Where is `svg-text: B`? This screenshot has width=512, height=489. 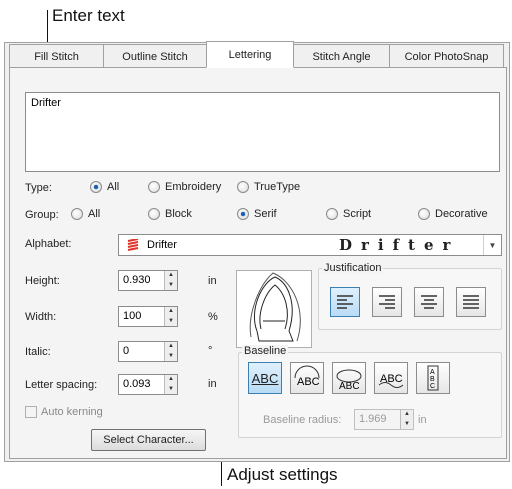 svg-text: B is located at coordinates (432, 379).